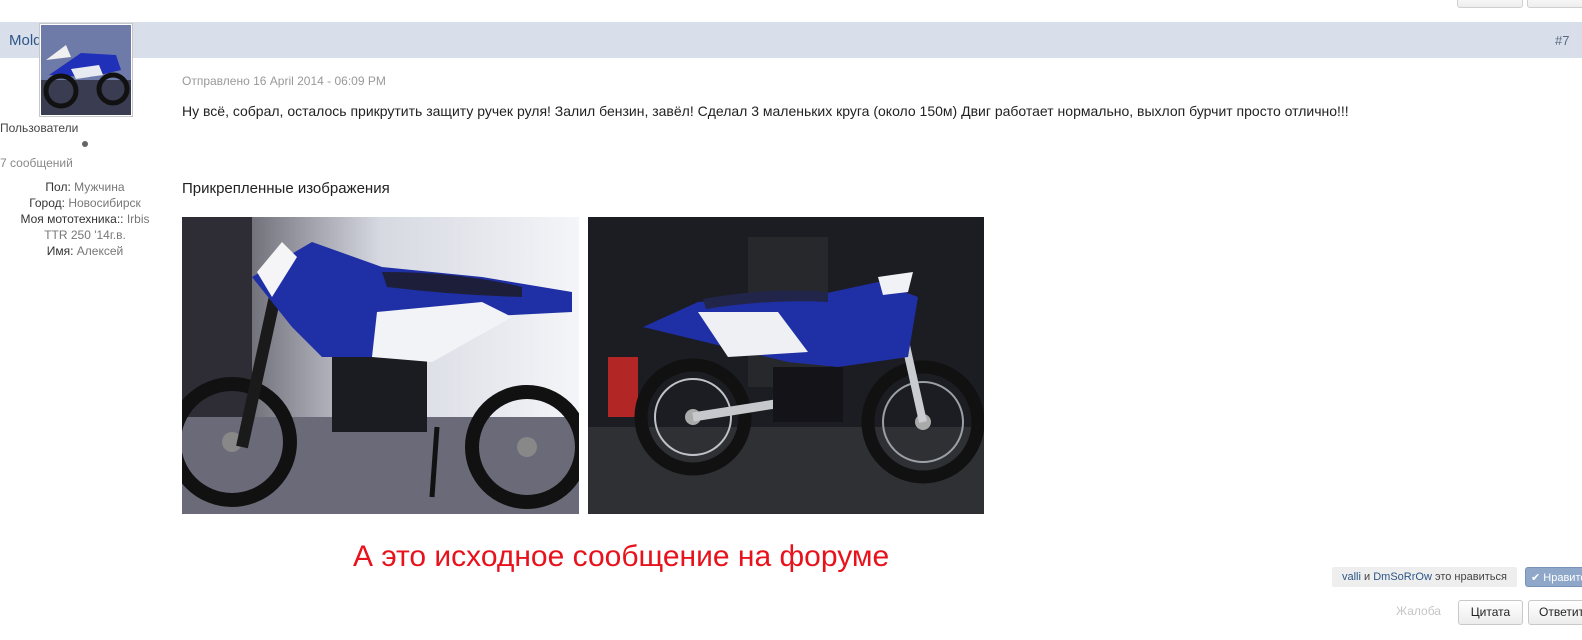 This screenshot has width=1582, height=640. Describe the element at coordinates (85, 187) in the screenshot. I see `profile-field-gender: Пол: Мужчина` at that location.